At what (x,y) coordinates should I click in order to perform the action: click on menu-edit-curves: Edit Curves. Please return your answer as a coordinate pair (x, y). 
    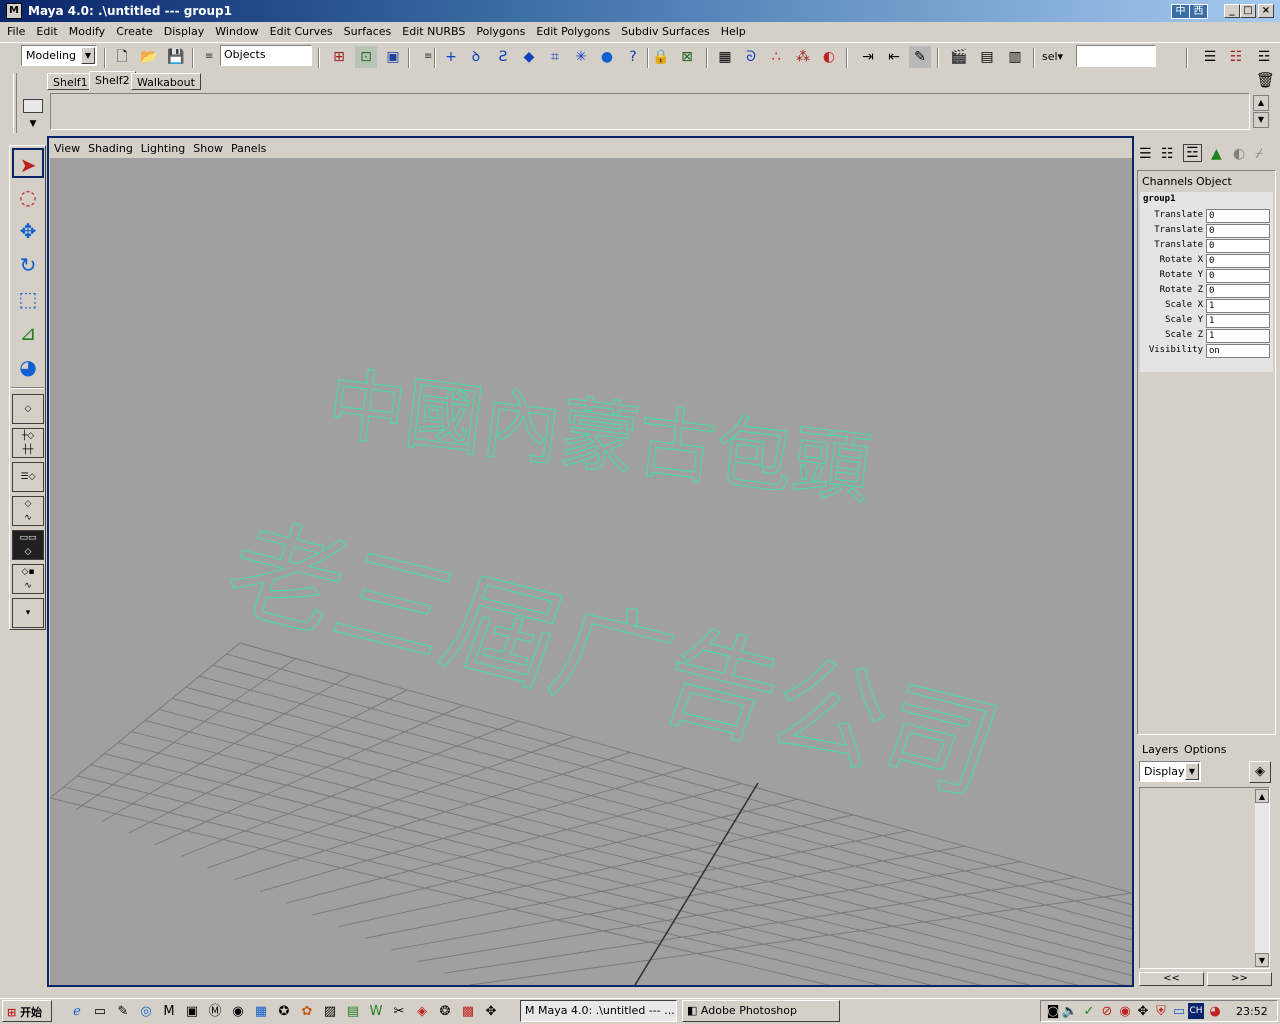
    Looking at the image, I should click on (300, 30).